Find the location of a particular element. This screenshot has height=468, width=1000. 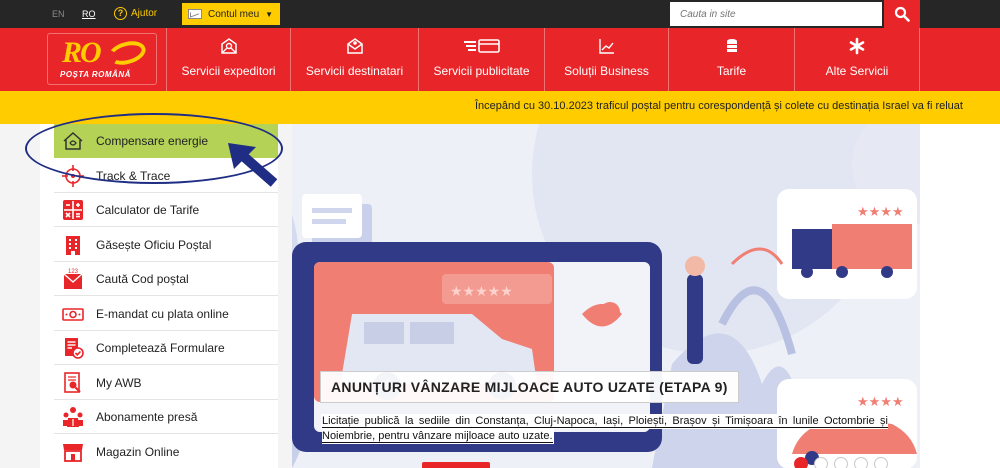

banner-read-more-button is located at coordinates (456, 465).